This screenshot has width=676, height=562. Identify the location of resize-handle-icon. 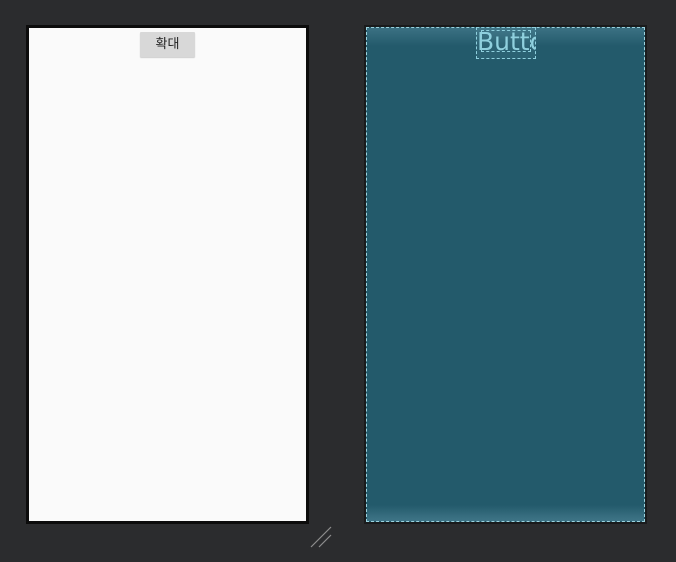
(321, 537).